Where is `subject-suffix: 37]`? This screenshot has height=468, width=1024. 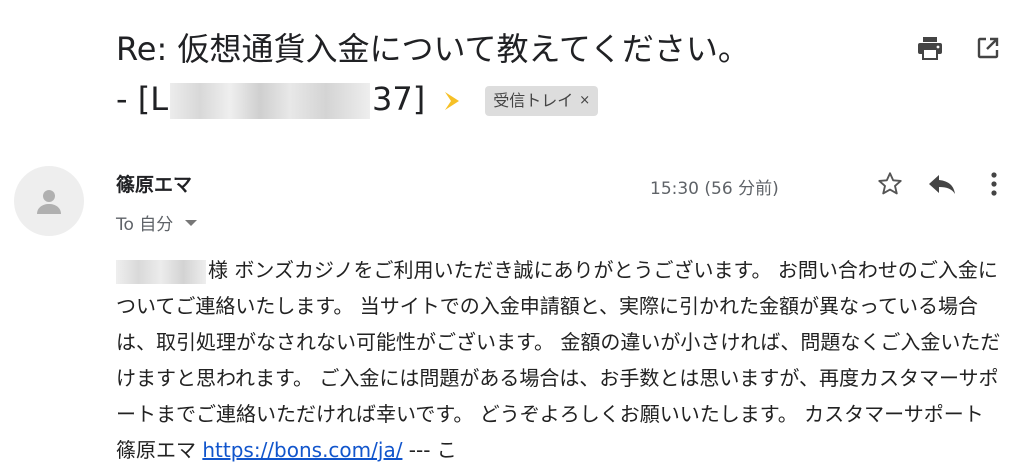
subject-suffix: 37] is located at coordinates (399, 99).